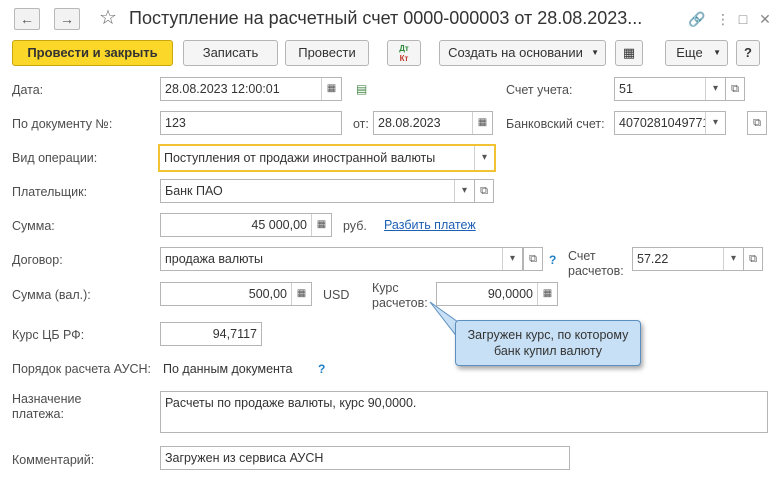 The width and height of the screenshot is (782, 479). What do you see at coordinates (430, 225) in the screenshot?
I see `split-payment-link: Разбить платеж` at bounding box center [430, 225].